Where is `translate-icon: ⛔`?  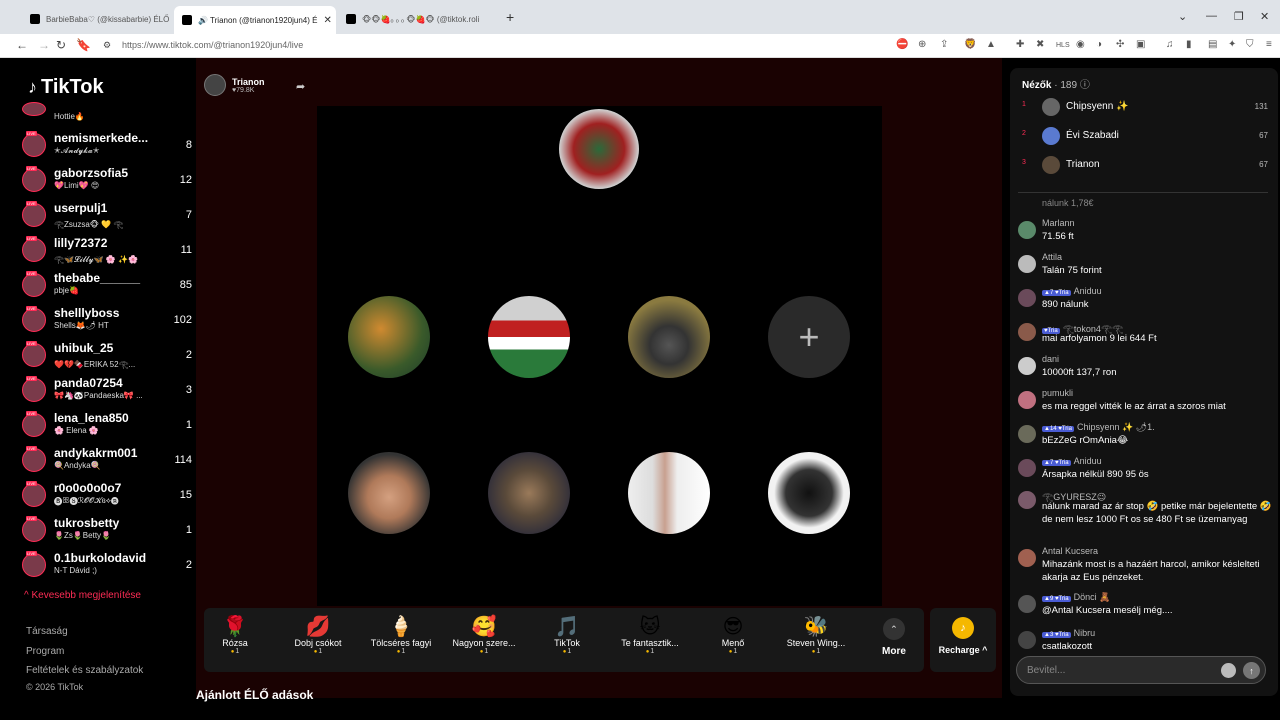 translate-icon: ⛔ is located at coordinates (902, 44).